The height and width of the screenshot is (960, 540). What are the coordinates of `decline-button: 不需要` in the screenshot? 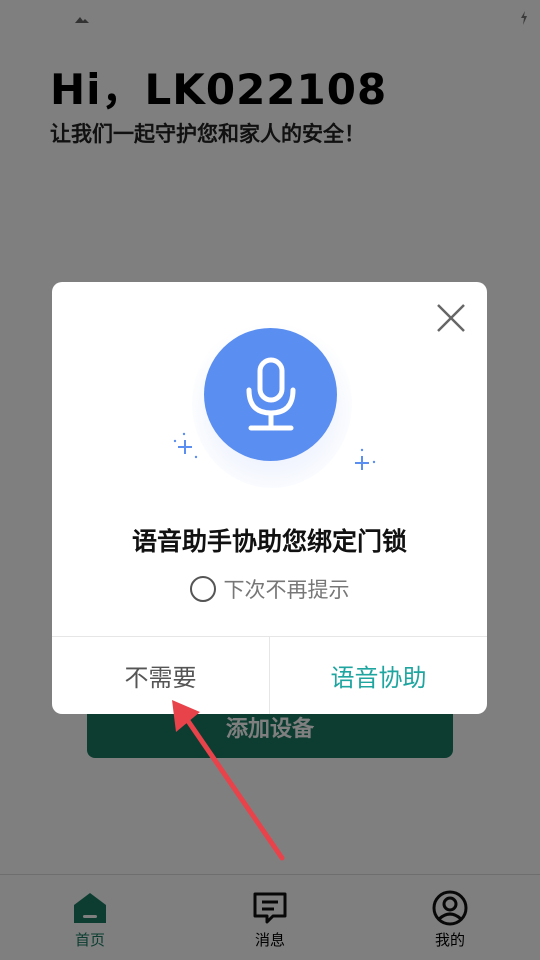 It's located at (160, 675).